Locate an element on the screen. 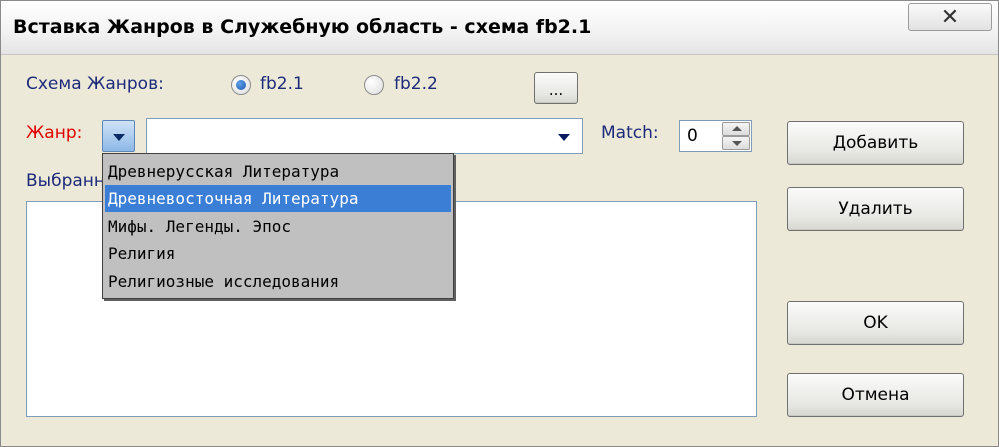 The image size is (999, 447). arrow-up-icon is located at coordinates (737, 128).